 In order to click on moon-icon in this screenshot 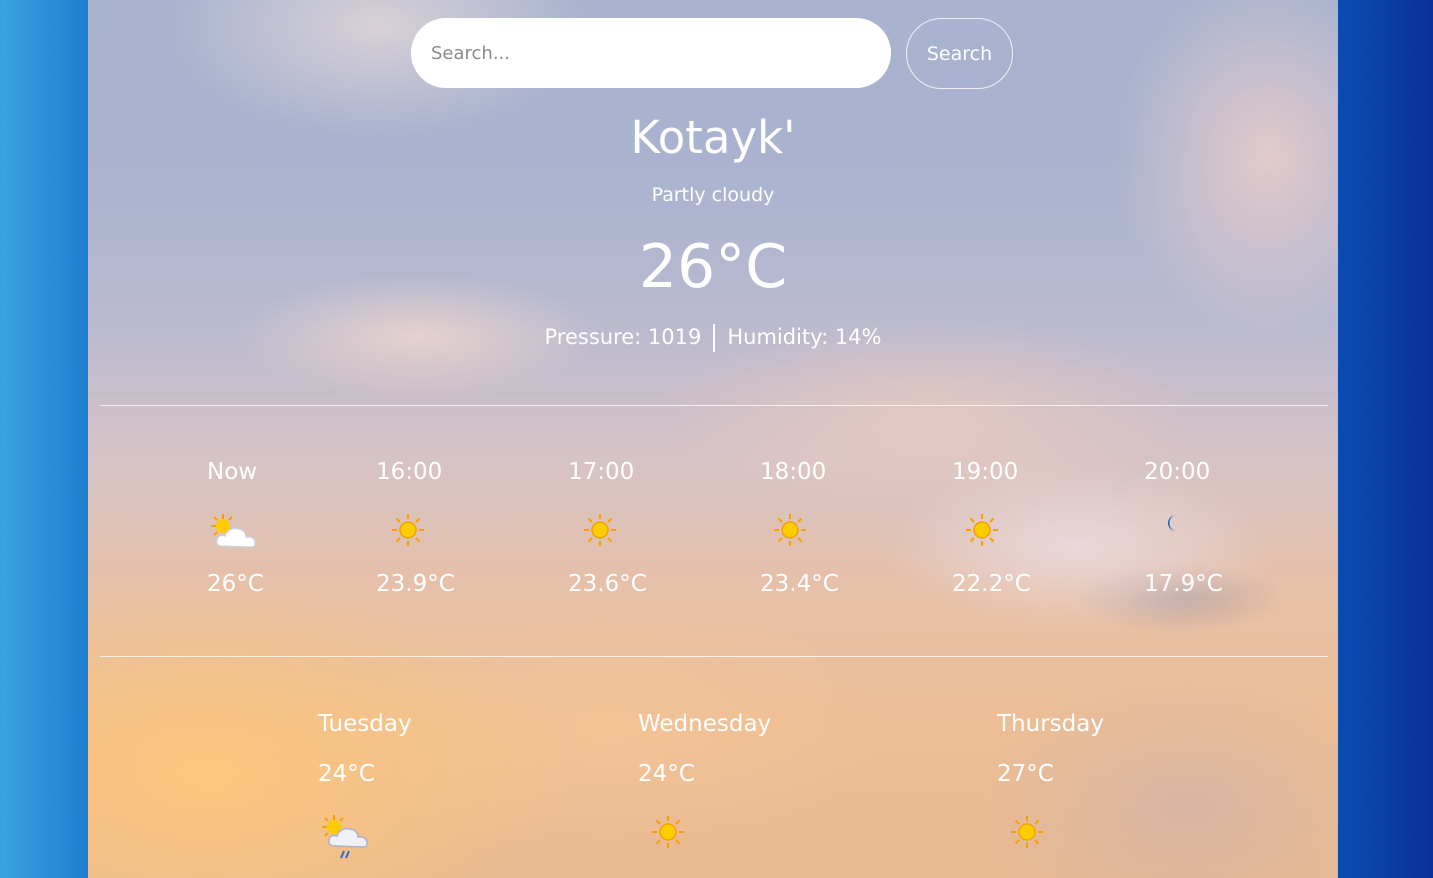, I will do `click(1214, 532)`.